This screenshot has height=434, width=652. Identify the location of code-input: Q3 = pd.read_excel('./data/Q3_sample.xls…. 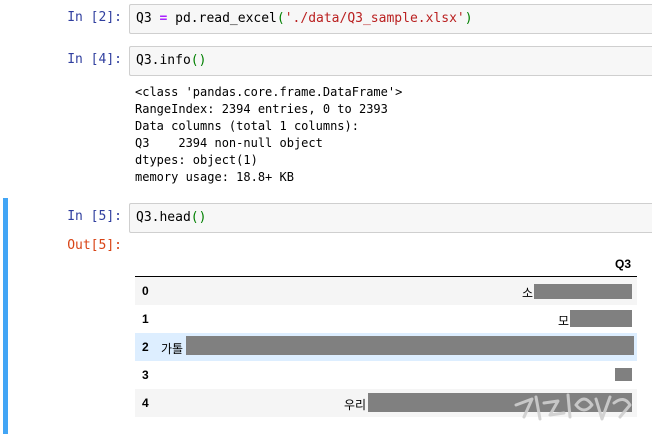
(390, 19).